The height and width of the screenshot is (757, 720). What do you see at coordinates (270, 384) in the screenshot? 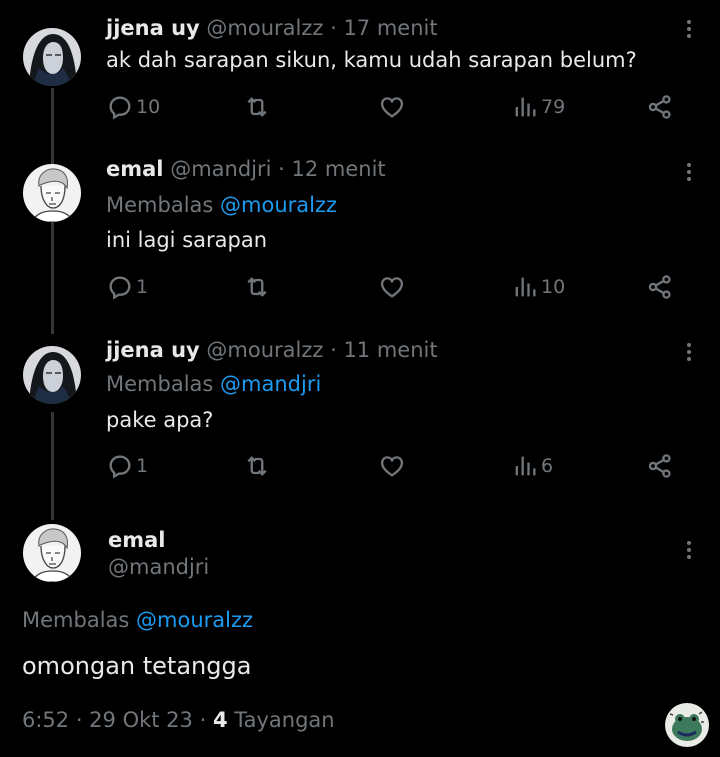
I see `mention-link: @mandjri` at bounding box center [270, 384].